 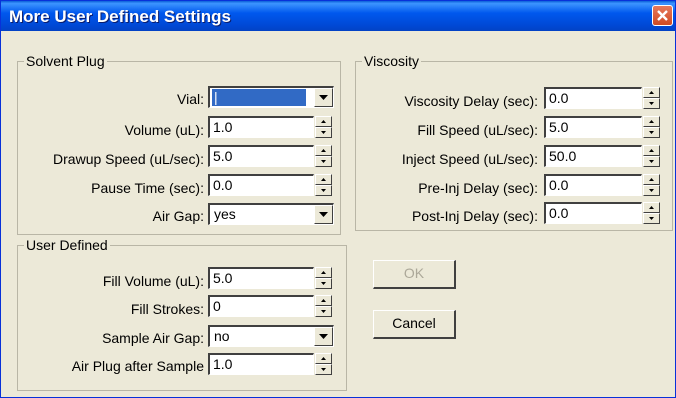 What do you see at coordinates (225, 214) in the screenshot?
I see `air-gap-value: yes` at bounding box center [225, 214].